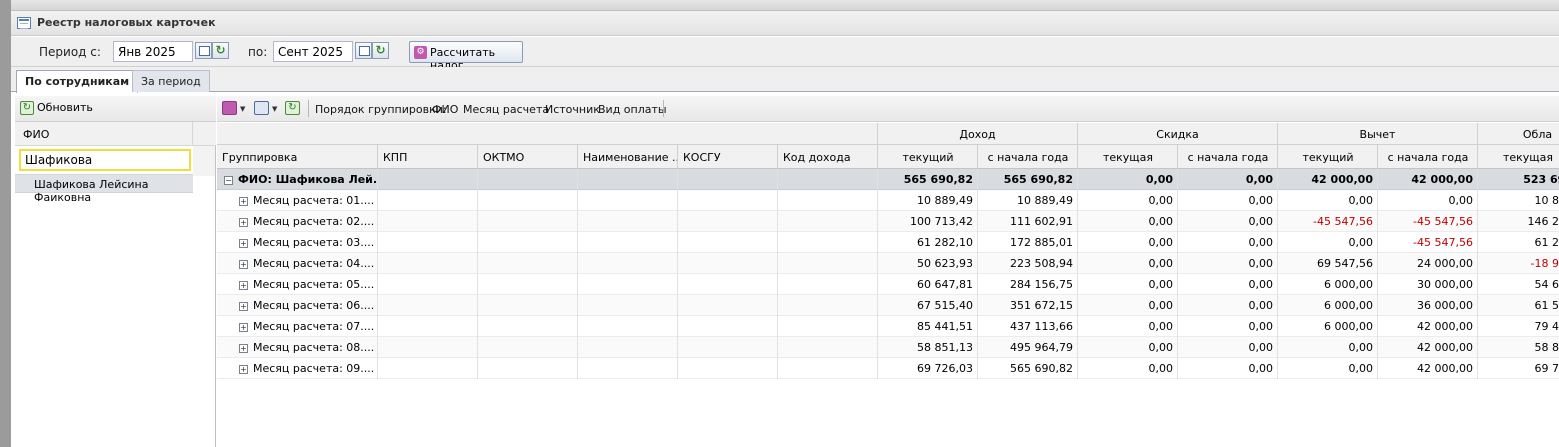 This screenshot has width=1559, height=447. I want to click on settings-icon, so click(229, 108).